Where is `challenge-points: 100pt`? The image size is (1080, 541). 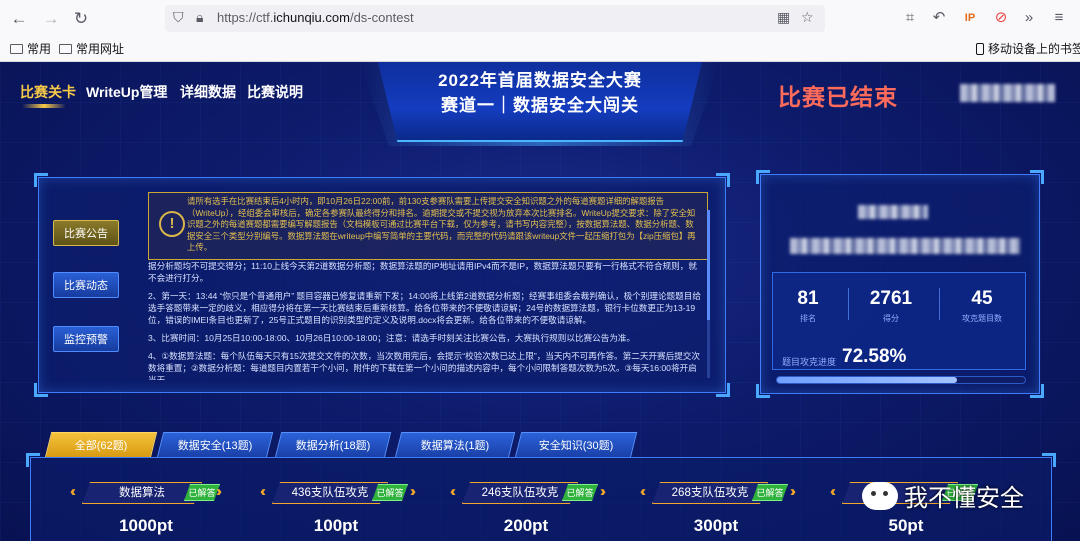 challenge-points: 100pt is located at coordinates (336, 525).